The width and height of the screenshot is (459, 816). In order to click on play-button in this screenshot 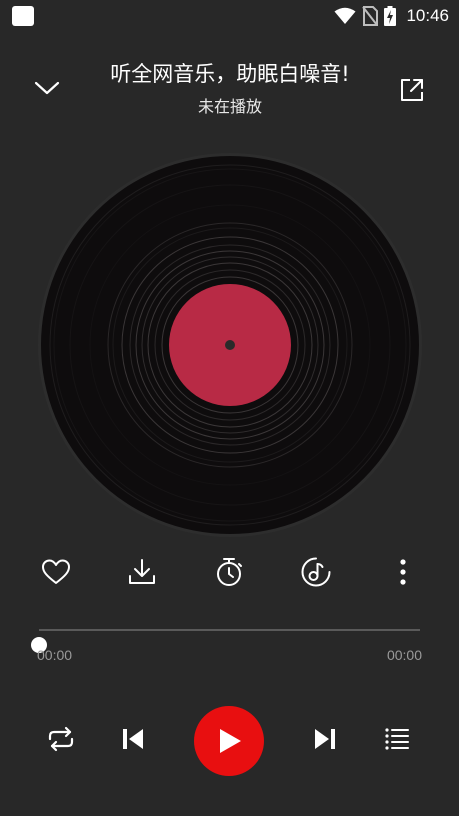, I will do `click(229, 741)`.